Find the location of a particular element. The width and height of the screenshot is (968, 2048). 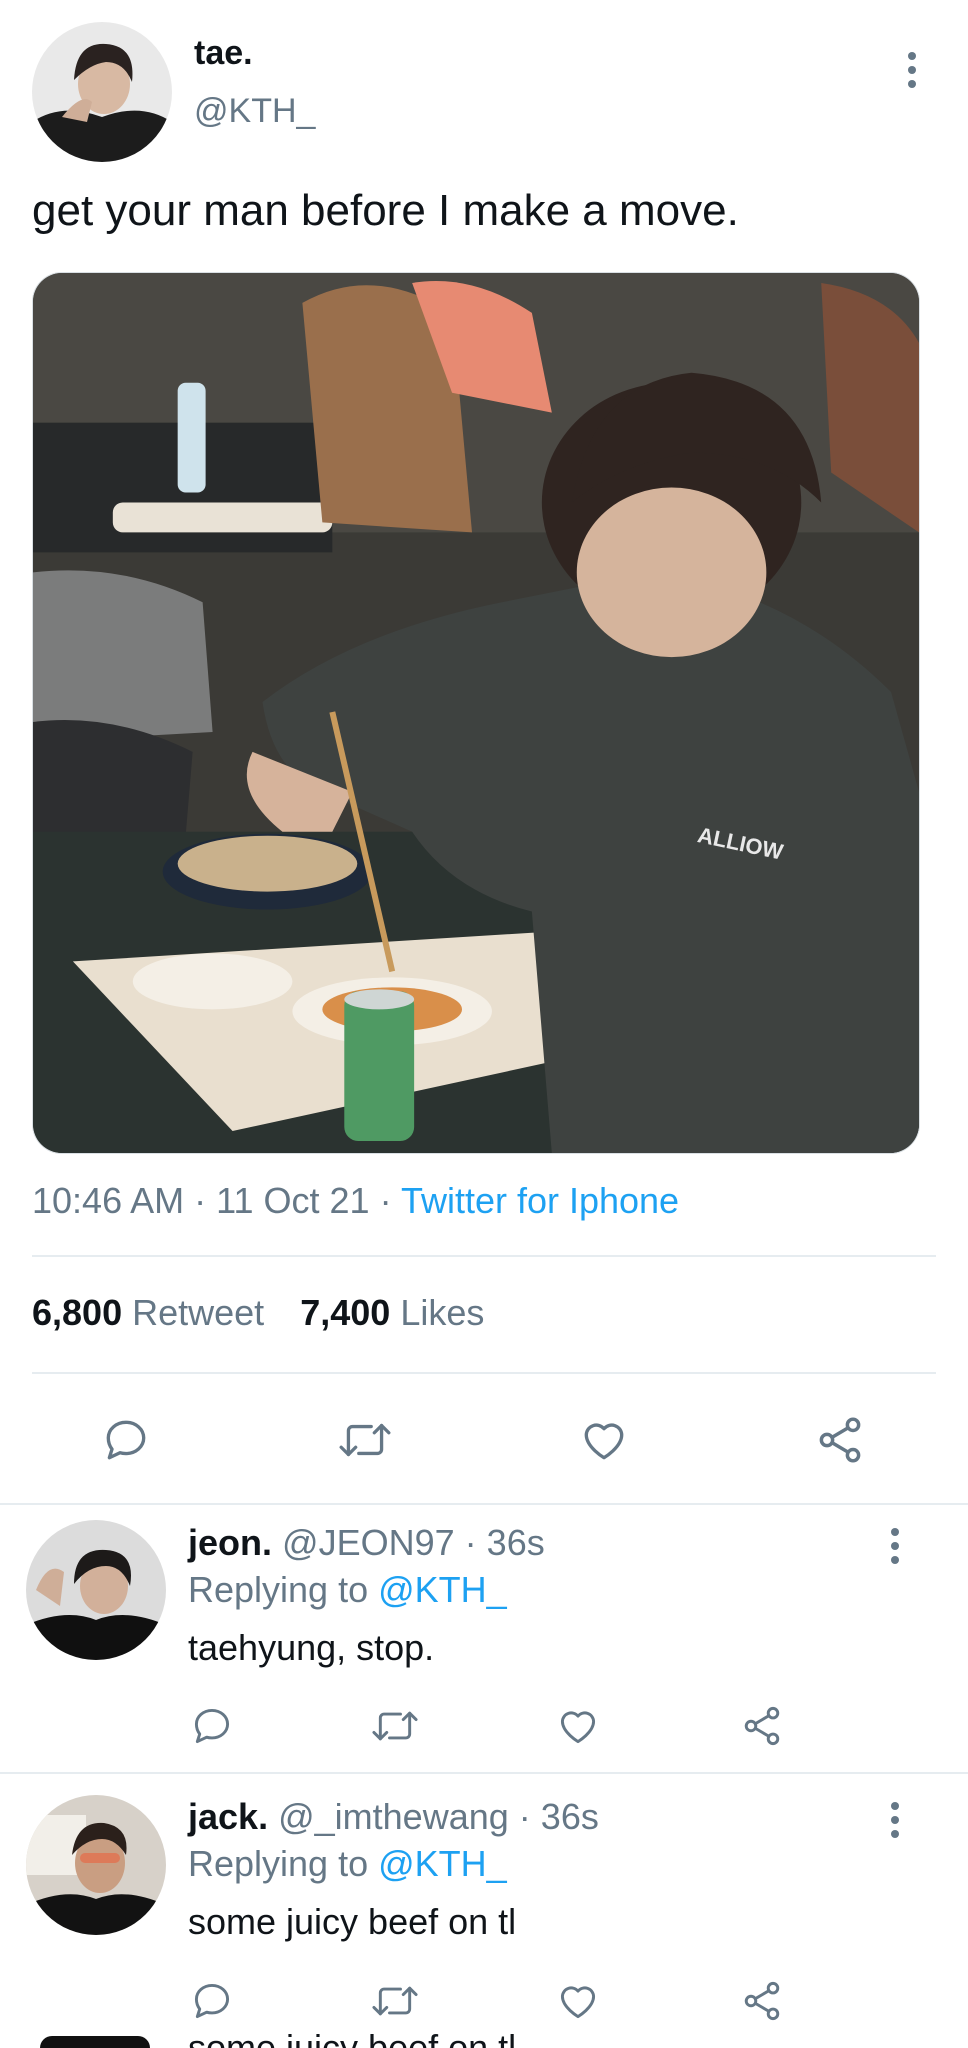

next-reply-text-partial: some juicy beef on tl is located at coordinates (352, 2039).